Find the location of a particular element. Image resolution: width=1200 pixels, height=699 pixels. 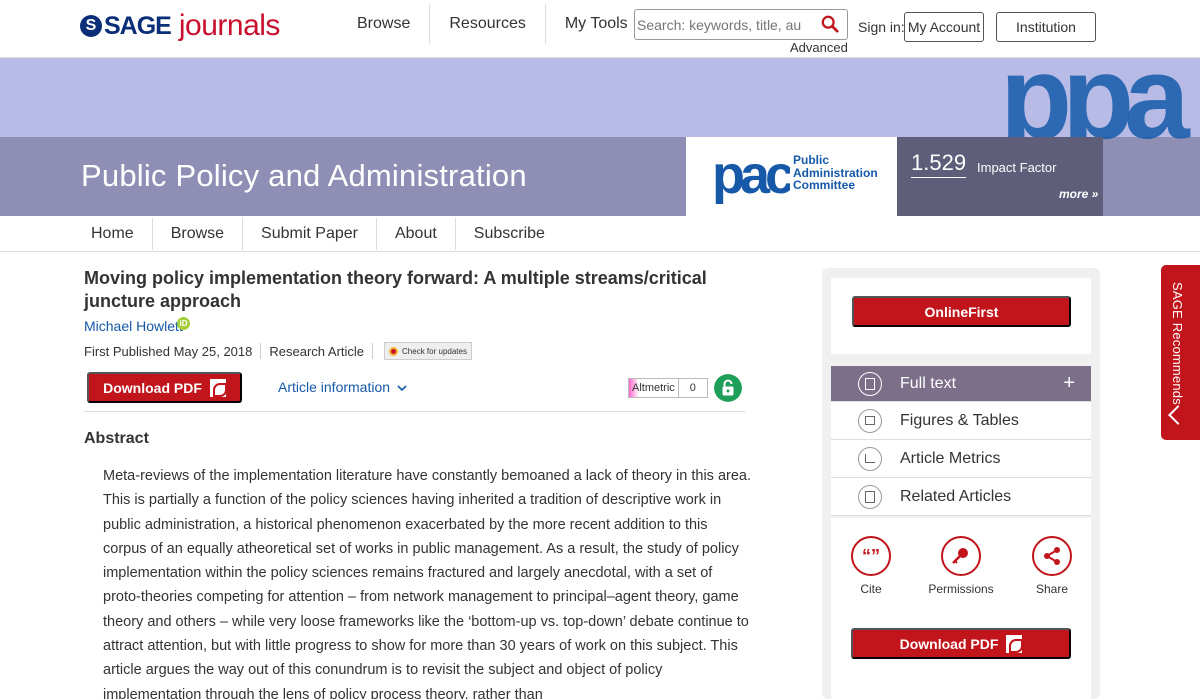

share-icon is located at coordinates (1052, 556).